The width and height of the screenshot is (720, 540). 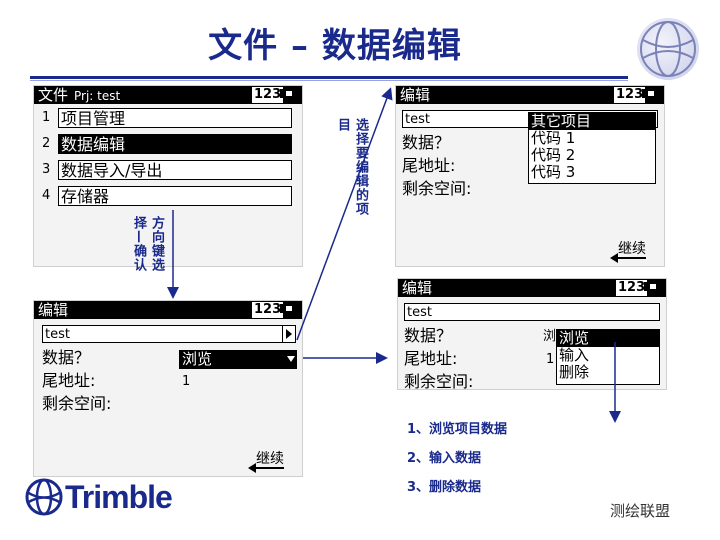 I want to click on note-delete: 3、删除数据, so click(x=444, y=487).